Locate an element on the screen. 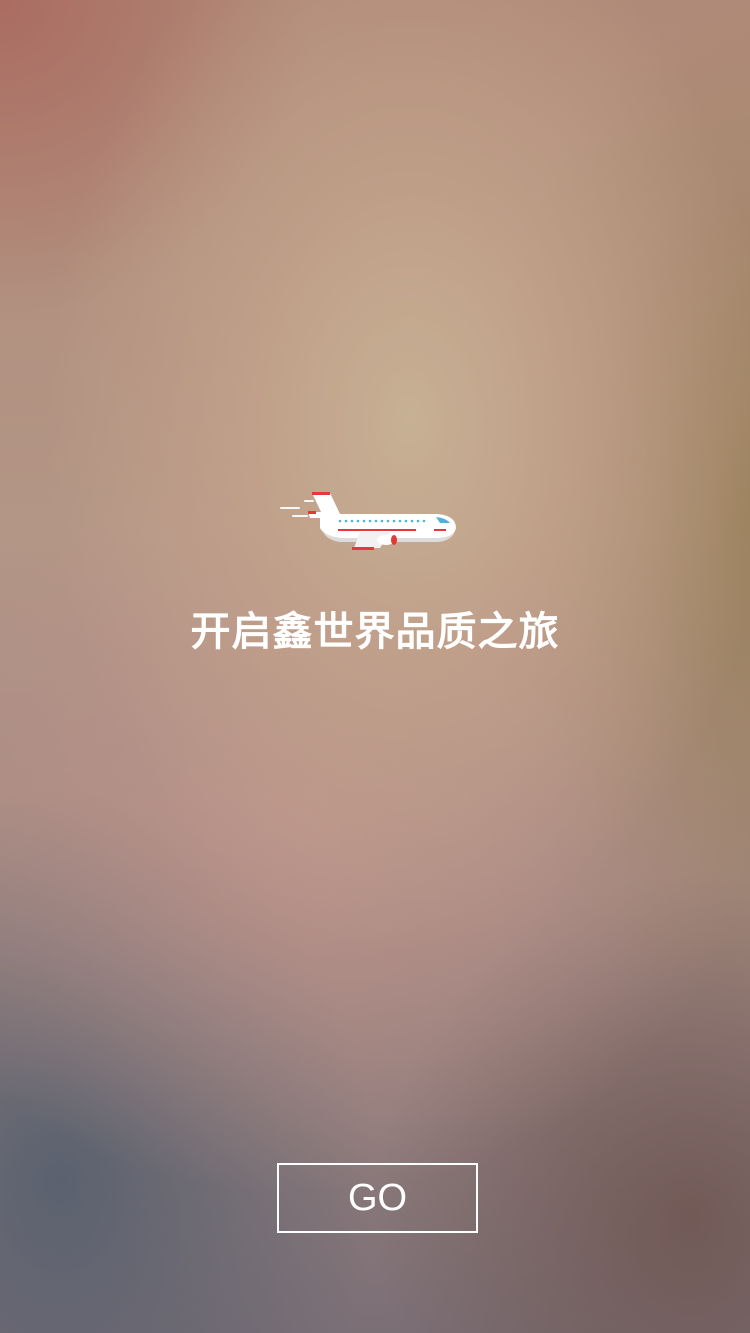  slogan-text: 开启鑫世界品质之旅 is located at coordinates (375, 632).